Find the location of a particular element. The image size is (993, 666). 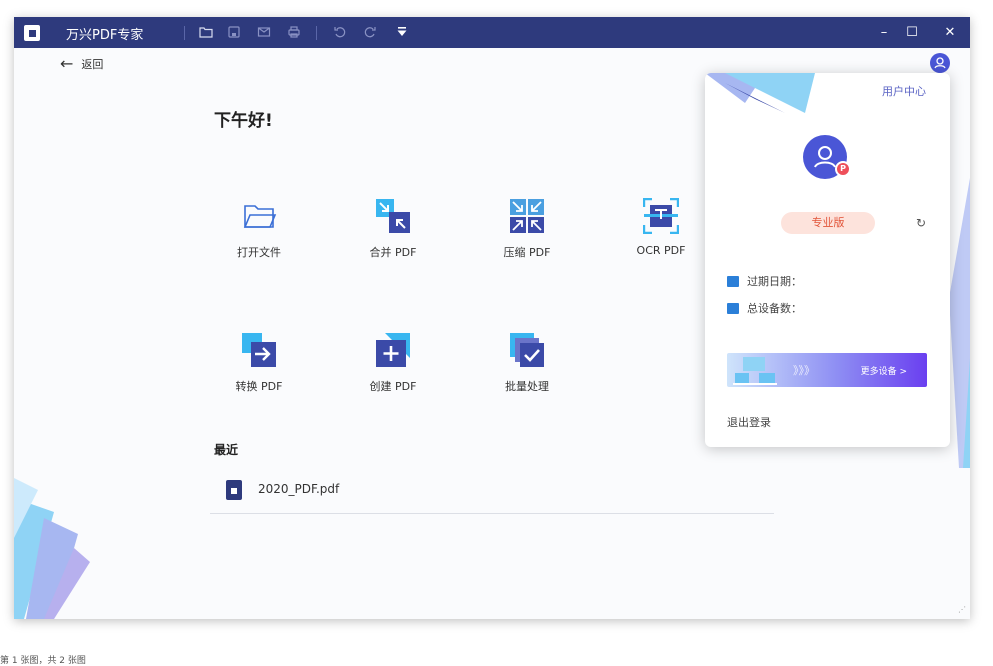

back-button: ← 返回 is located at coordinates (81, 64).